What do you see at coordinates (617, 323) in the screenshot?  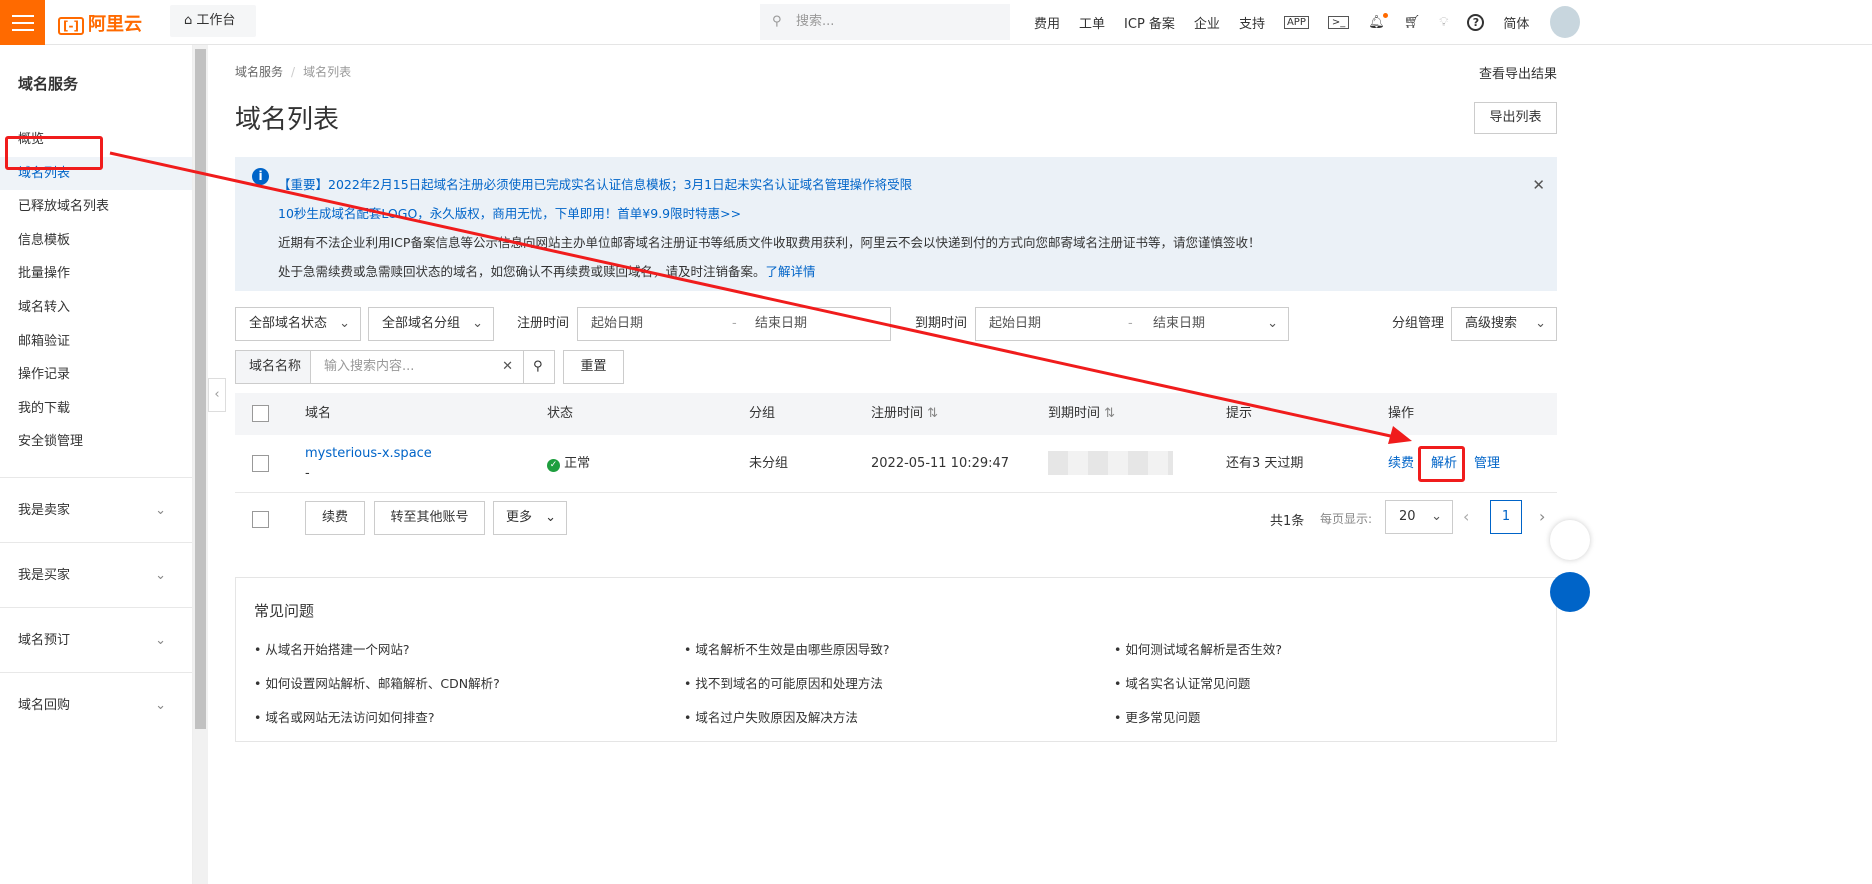 I see `reg-start-date: 起始日期` at bounding box center [617, 323].